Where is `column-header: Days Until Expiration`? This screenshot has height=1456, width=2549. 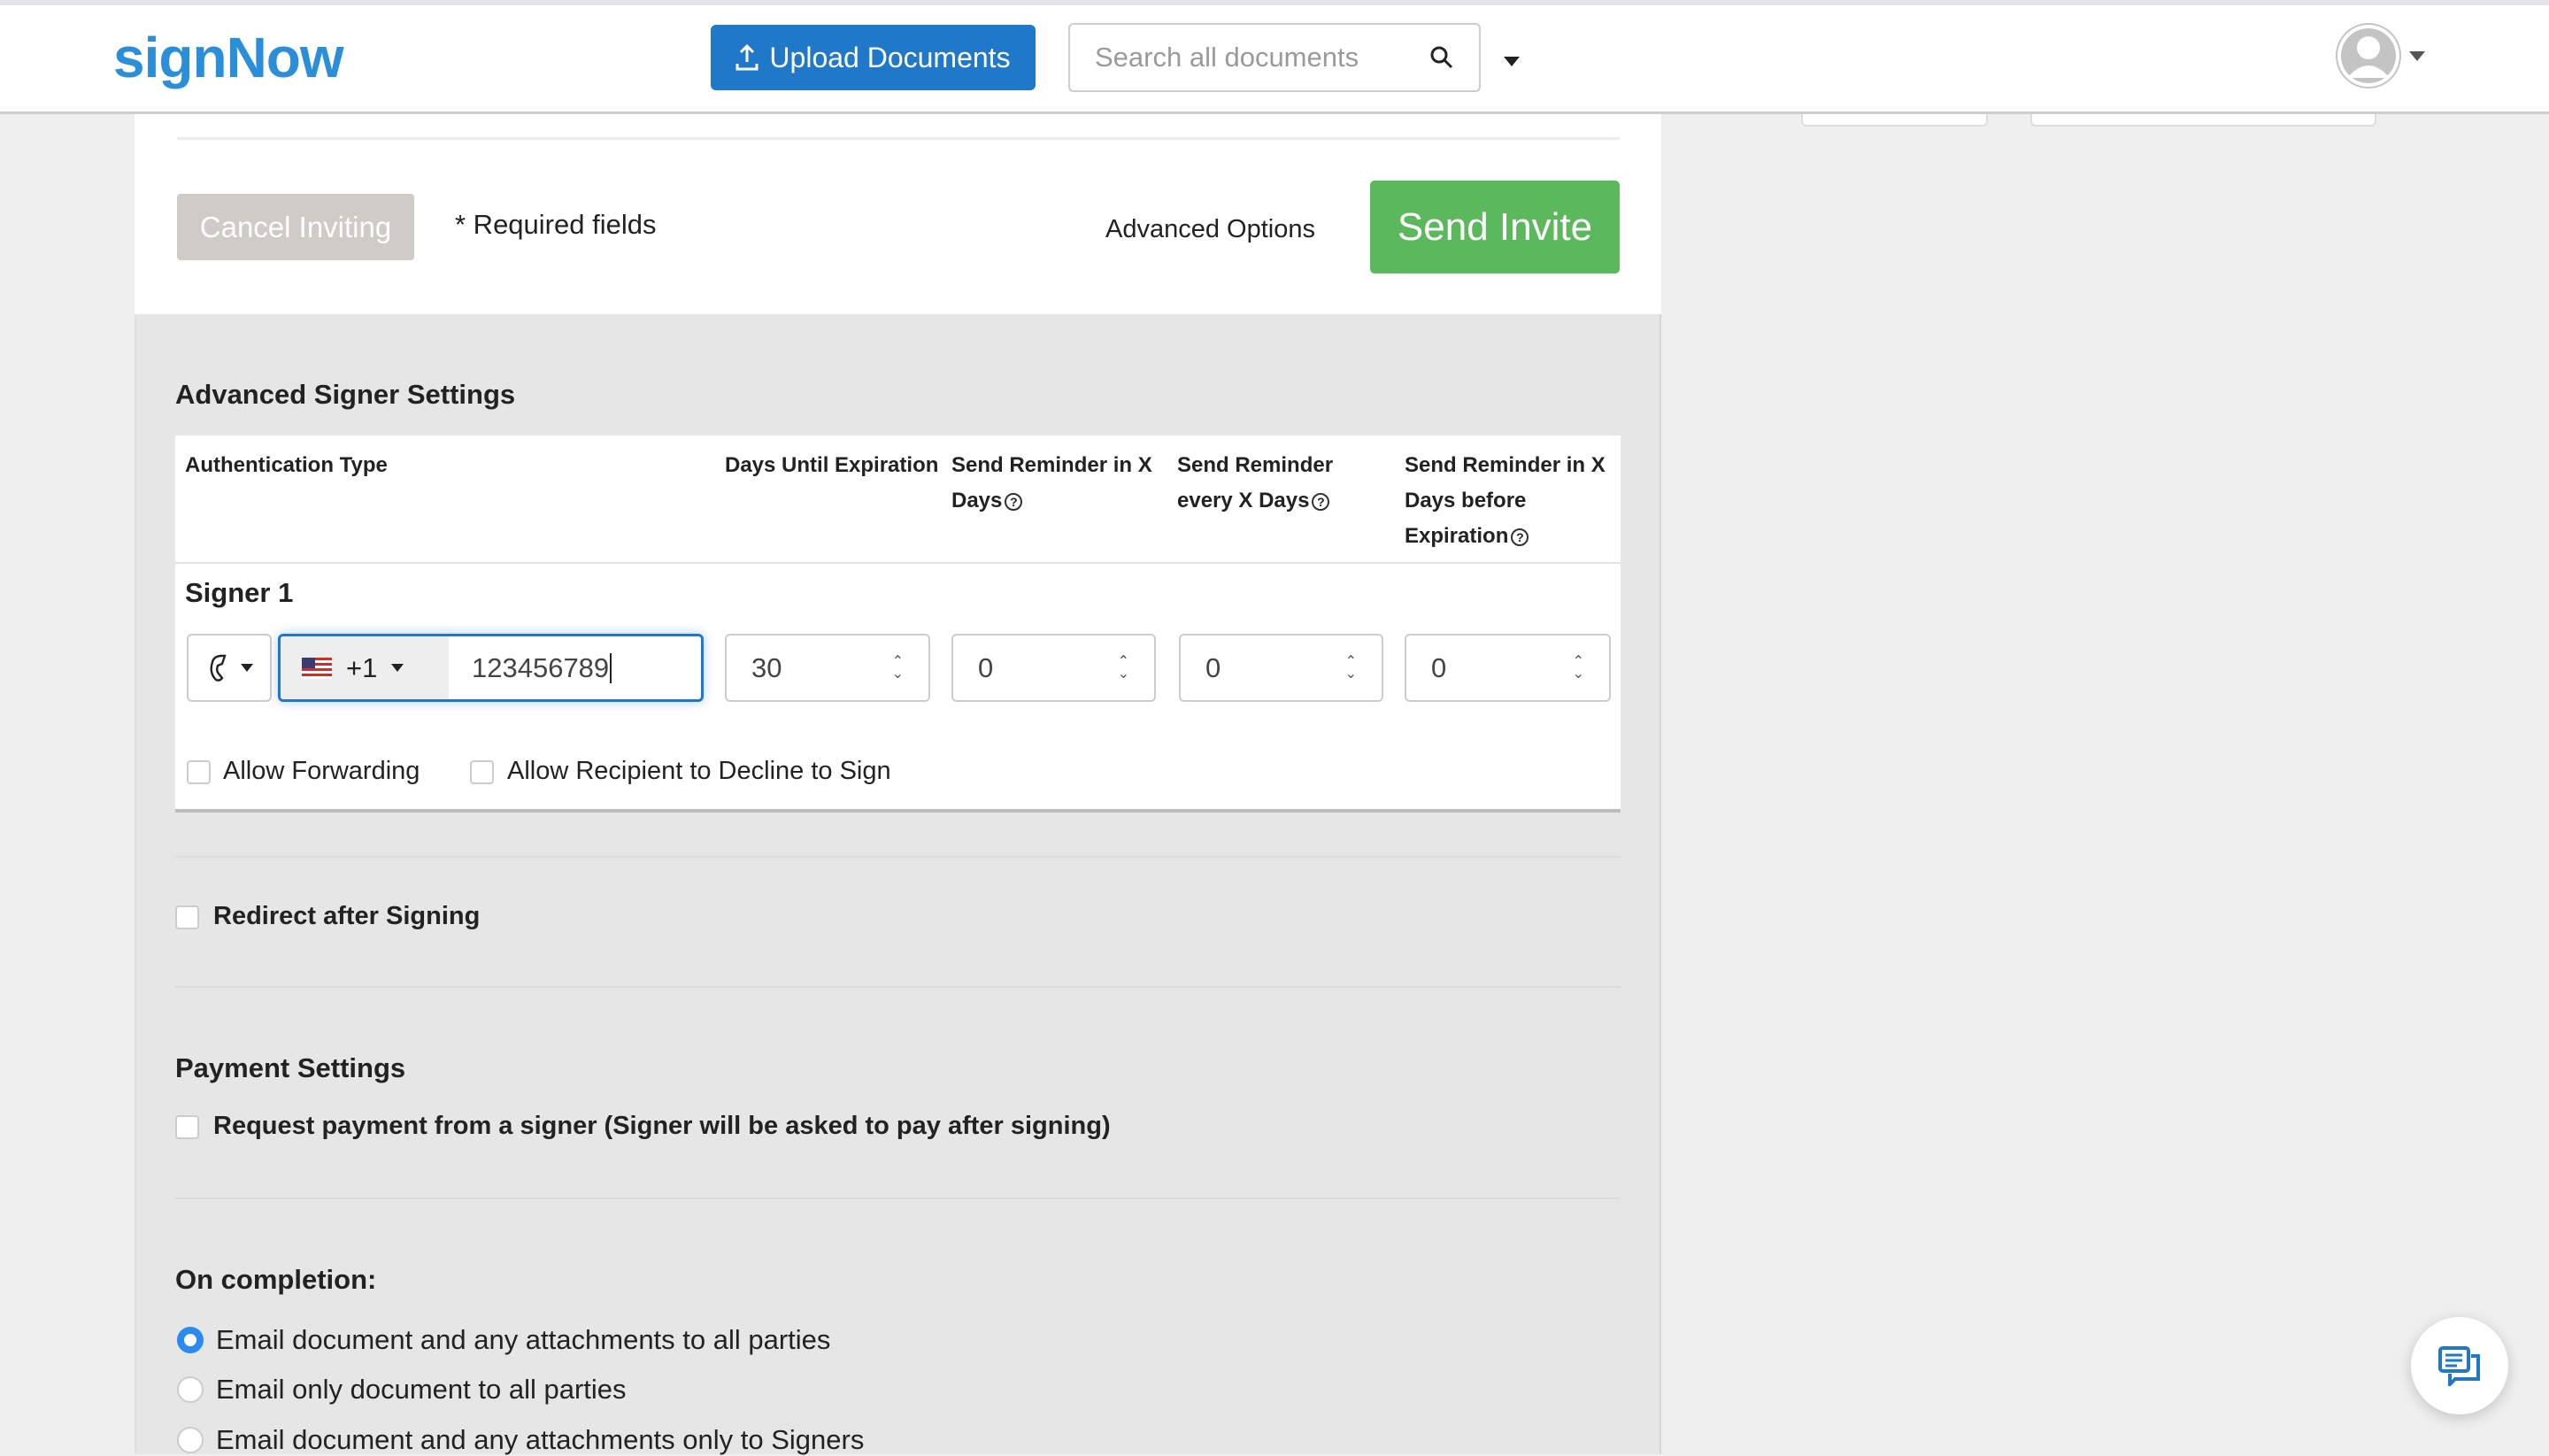
column-header: Days Until Expiration is located at coordinates (832, 465).